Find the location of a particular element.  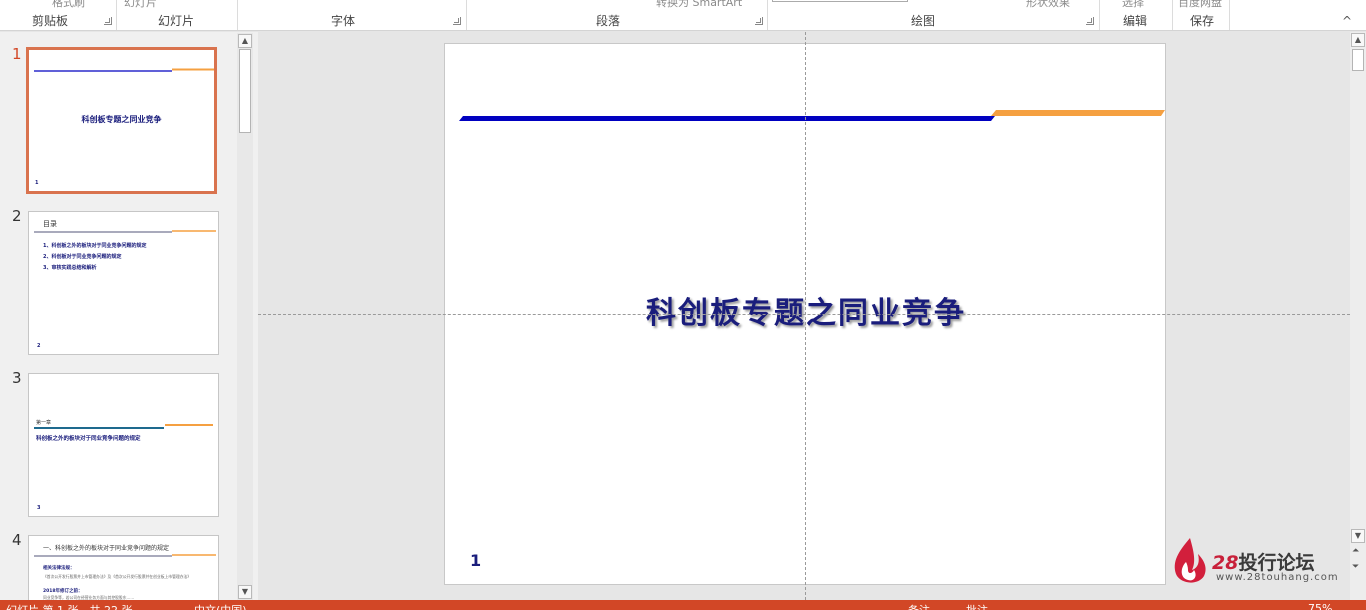

slide-count-status: 幻灯片 第 1 张，共 22 张 is located at coordinates (69, 606).